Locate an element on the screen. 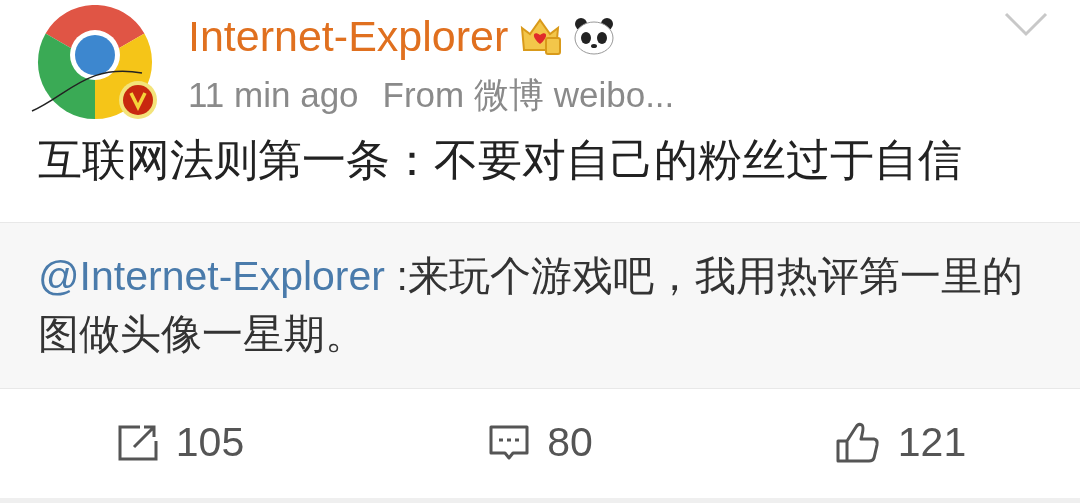  repost-action: 105 is located at coordinates (180, 443).